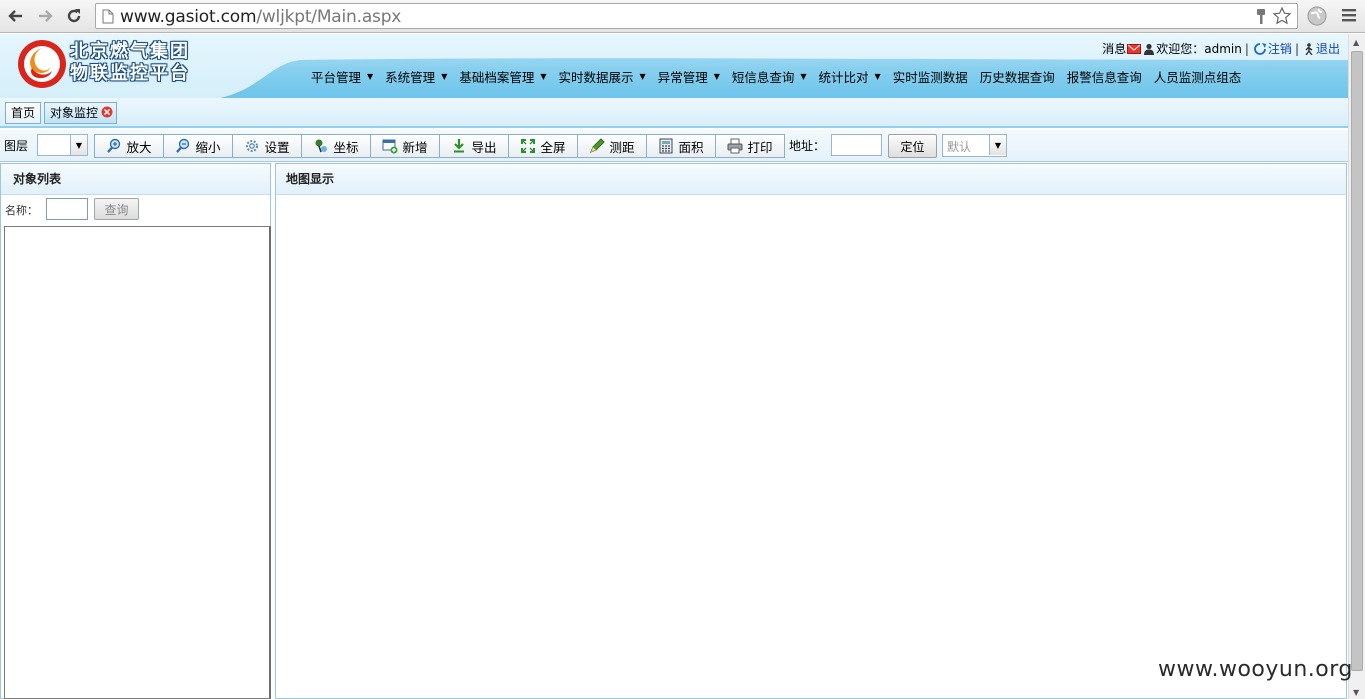  Describe the element at coordinates (183, 145) in the screenshot. I see `zoom-out-icon` at that location.